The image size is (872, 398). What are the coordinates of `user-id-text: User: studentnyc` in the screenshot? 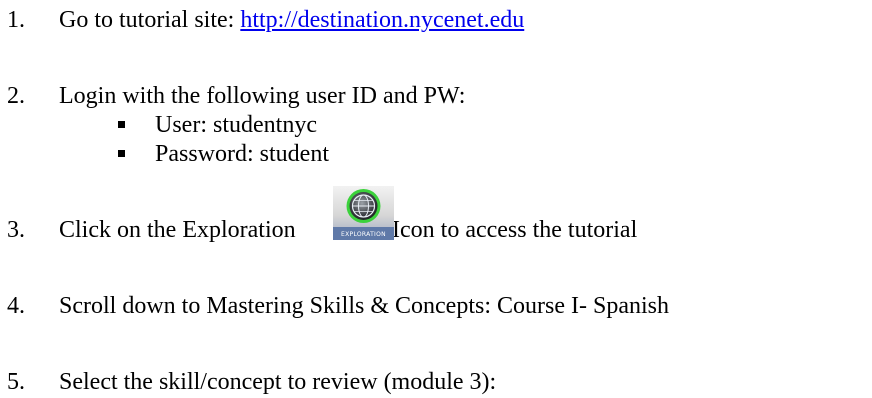 It's located at (236, 125).